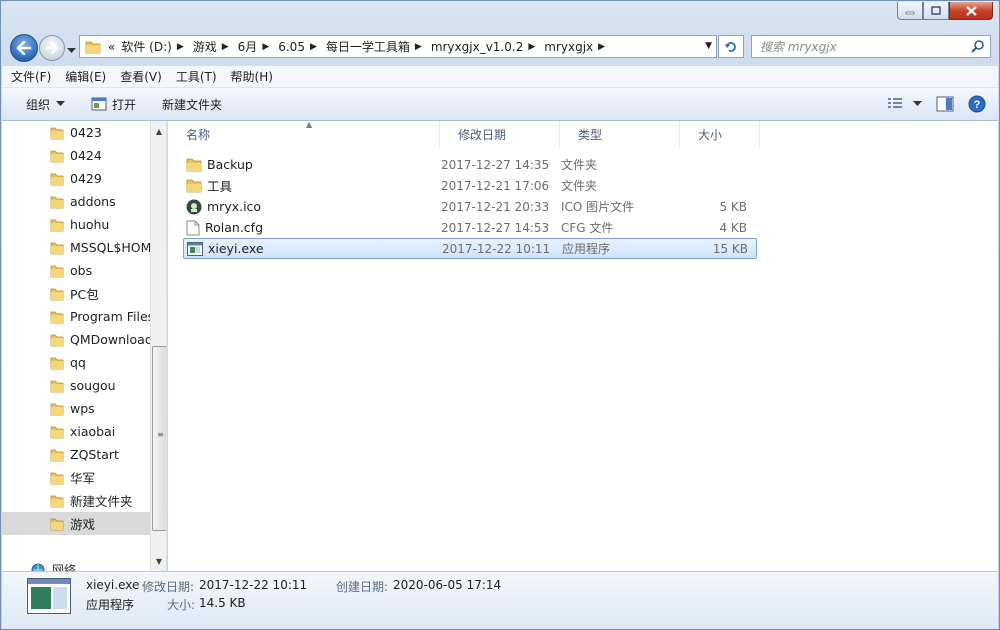  I want to click on breadcrumb-segment: 6月, so click(248, 46).